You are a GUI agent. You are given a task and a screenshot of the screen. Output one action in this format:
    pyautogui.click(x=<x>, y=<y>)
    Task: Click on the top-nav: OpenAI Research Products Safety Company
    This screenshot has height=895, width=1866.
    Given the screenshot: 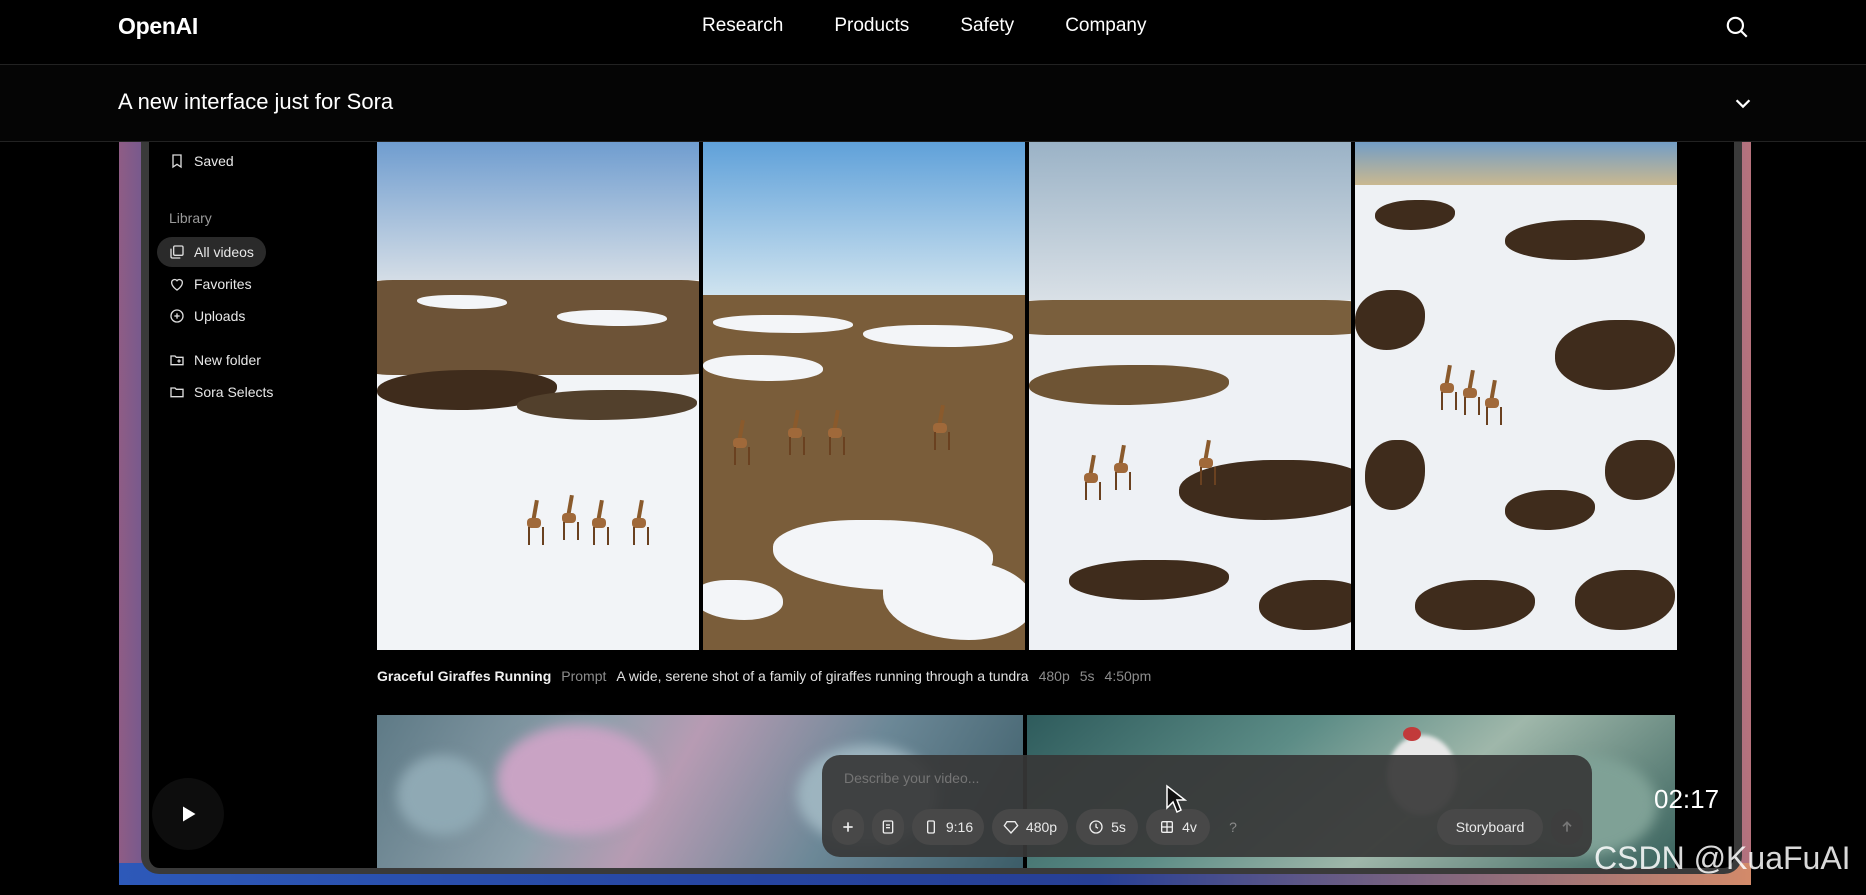 What is the action you would take?
    pyautogui.click(x=933, y=32)
    